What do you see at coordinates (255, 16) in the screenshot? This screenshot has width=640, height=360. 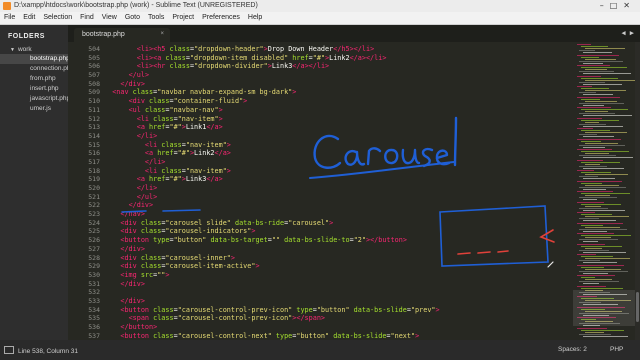 I see `menu-help: Help` at bounding box center [255, 16].